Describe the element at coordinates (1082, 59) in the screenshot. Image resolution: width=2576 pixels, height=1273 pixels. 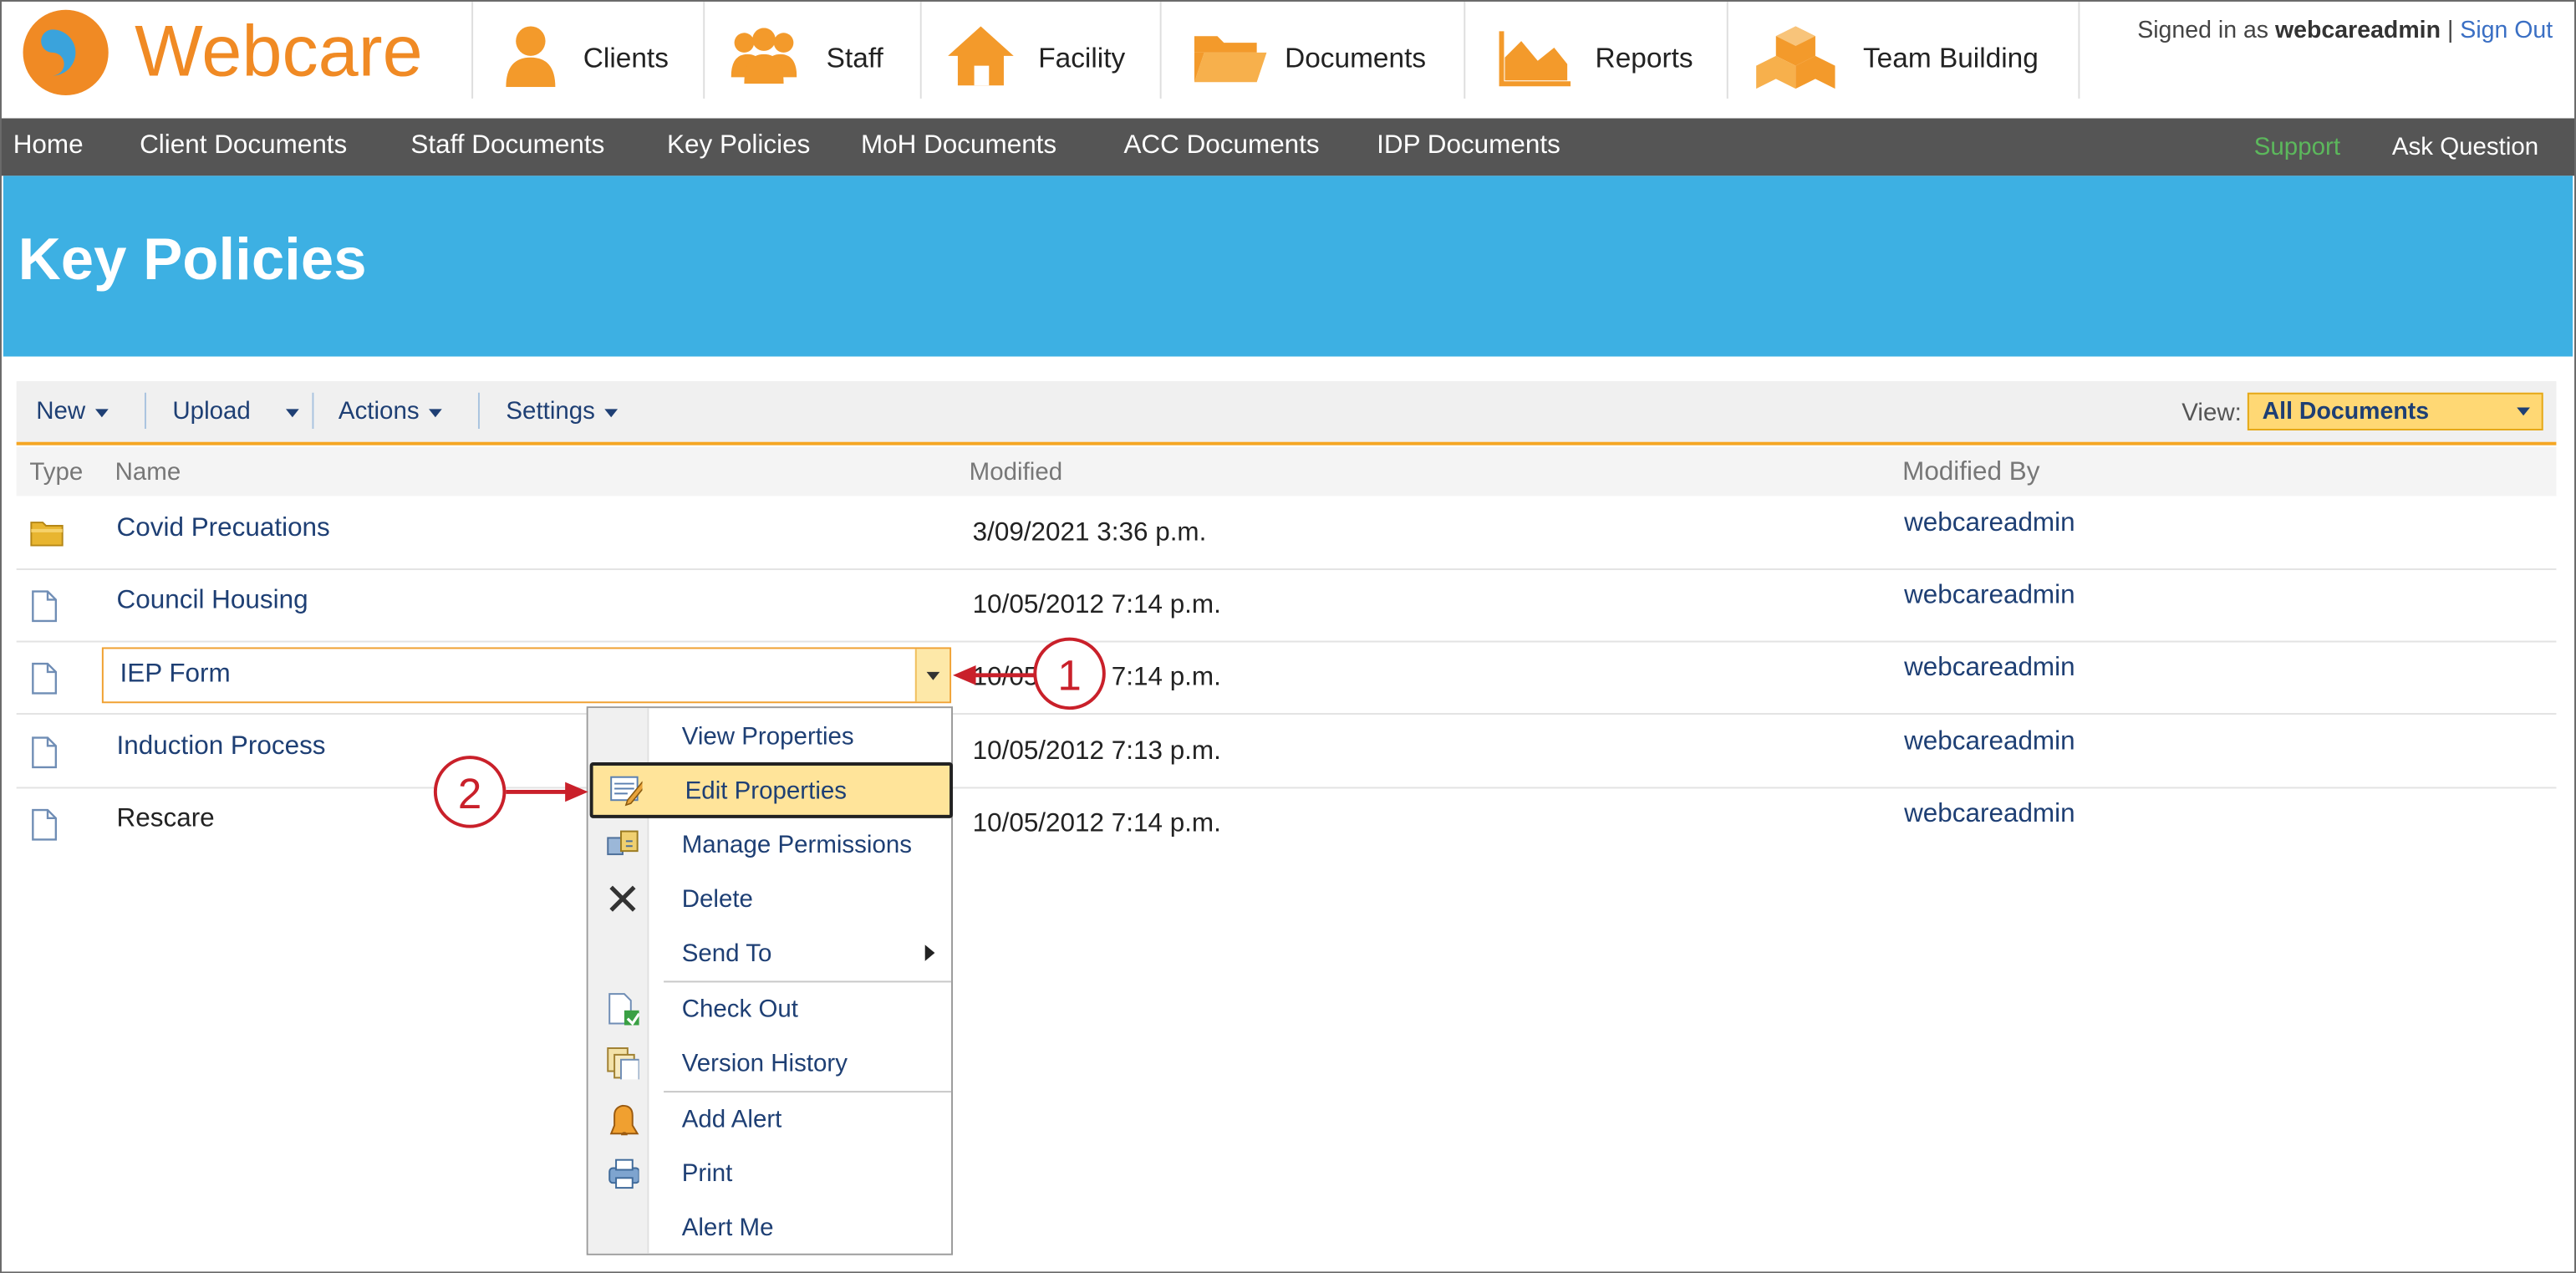
I see `nav-tab-label: Facility` at that location.